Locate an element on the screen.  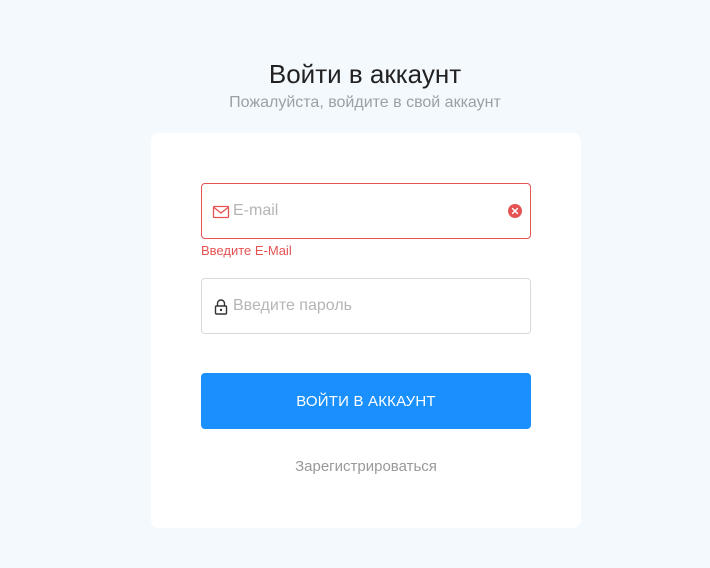
email-input is located at coordinates (368, 211).